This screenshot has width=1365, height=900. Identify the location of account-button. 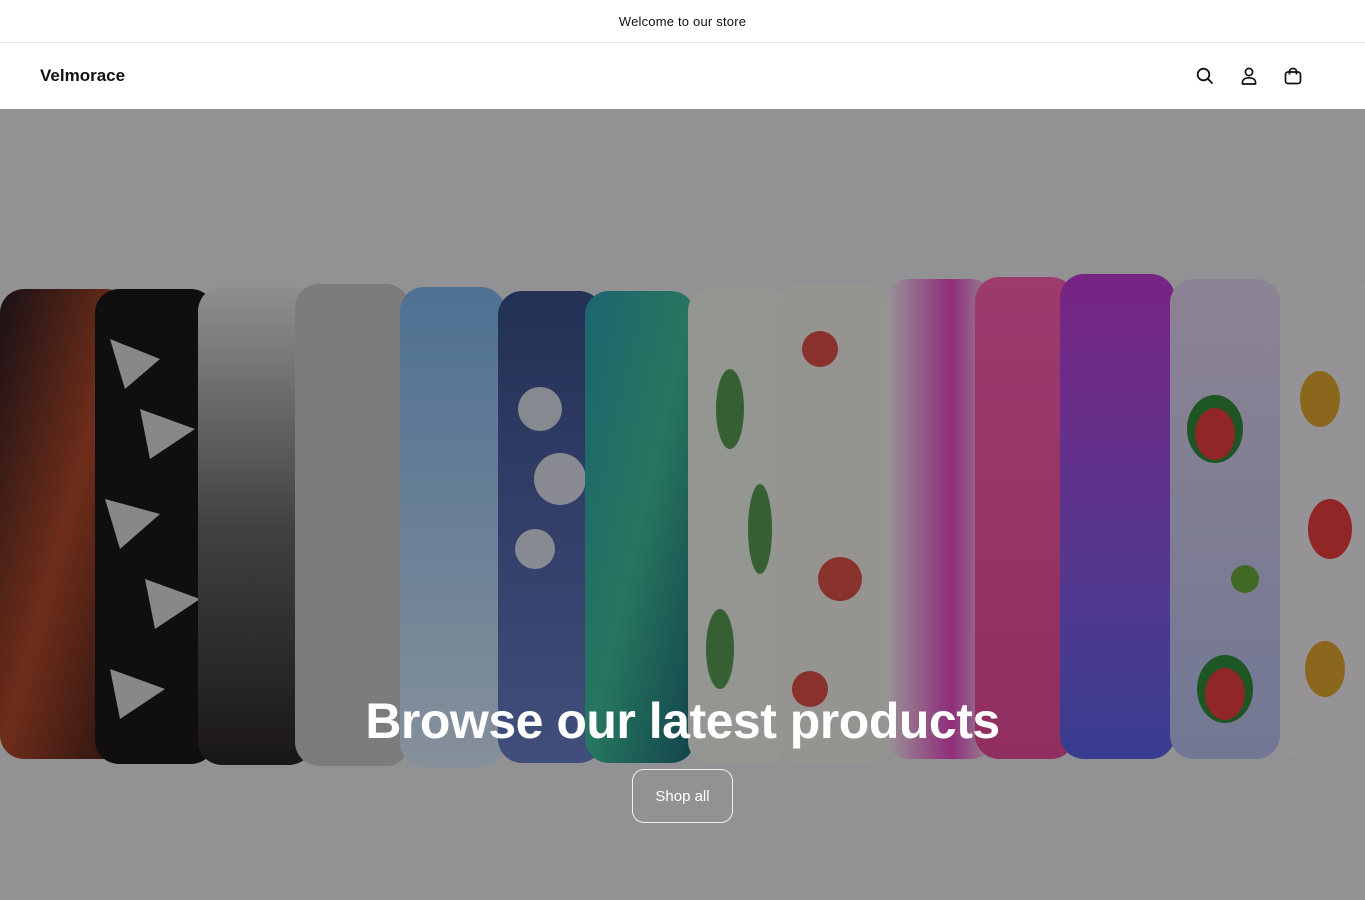
(1249, 76).